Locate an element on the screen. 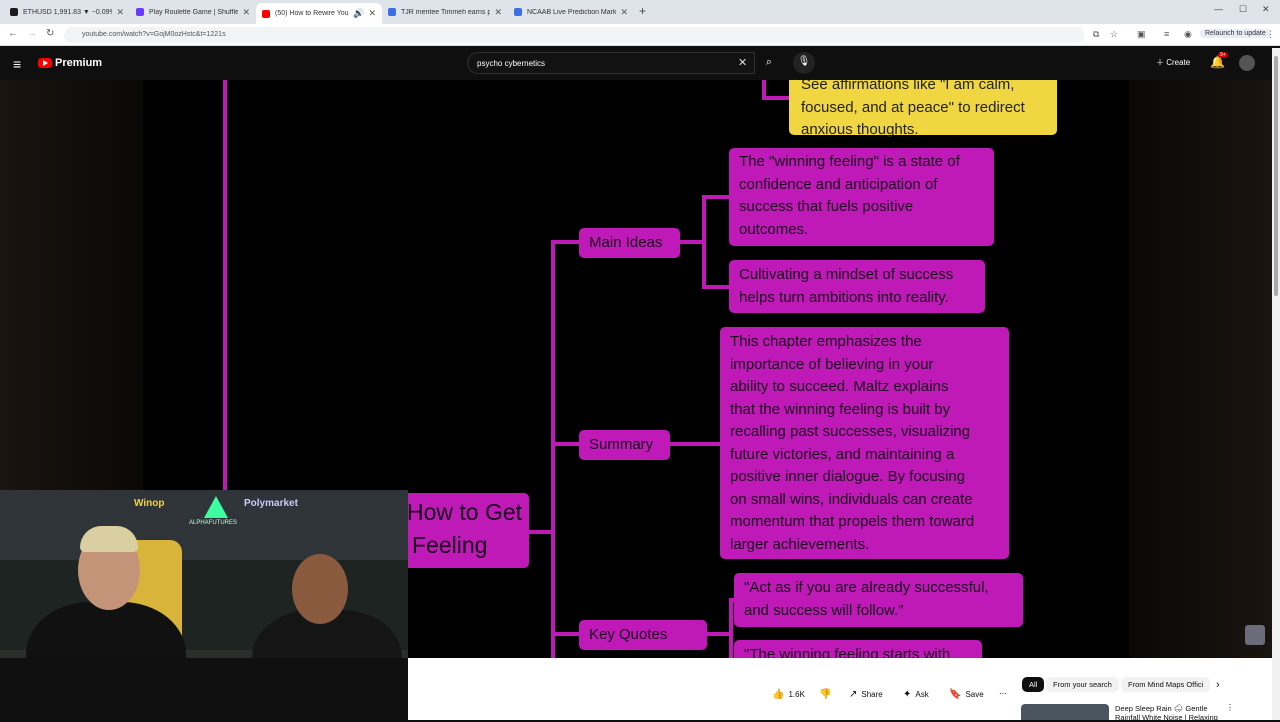 This screenshot has height=722, width=1280. more-icon: ⋮ is located at coordinates (1270, 34).